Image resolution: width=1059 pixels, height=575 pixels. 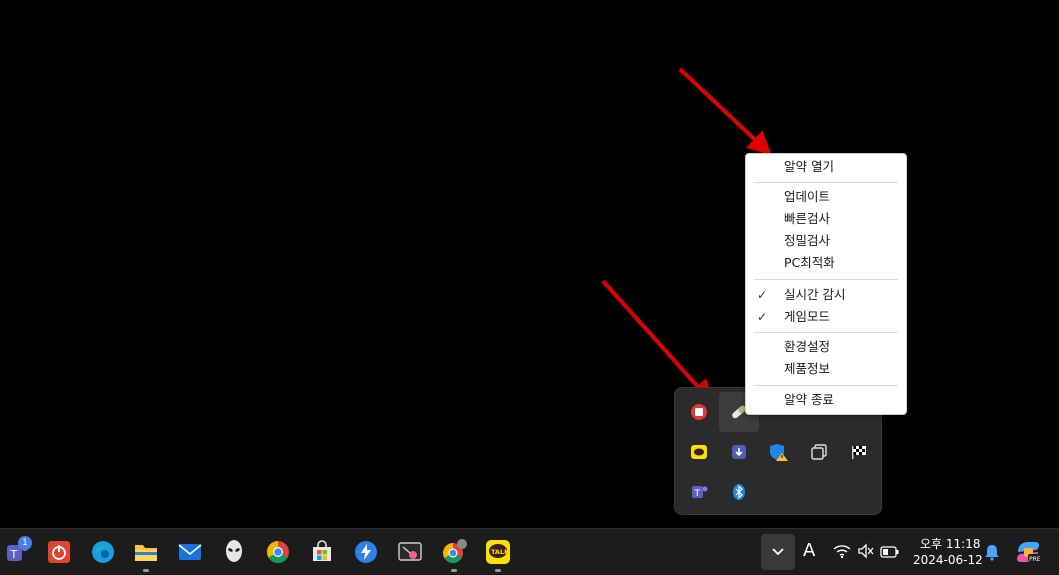 I want to click on racing-flag-icon, so click(x=859, y=452).